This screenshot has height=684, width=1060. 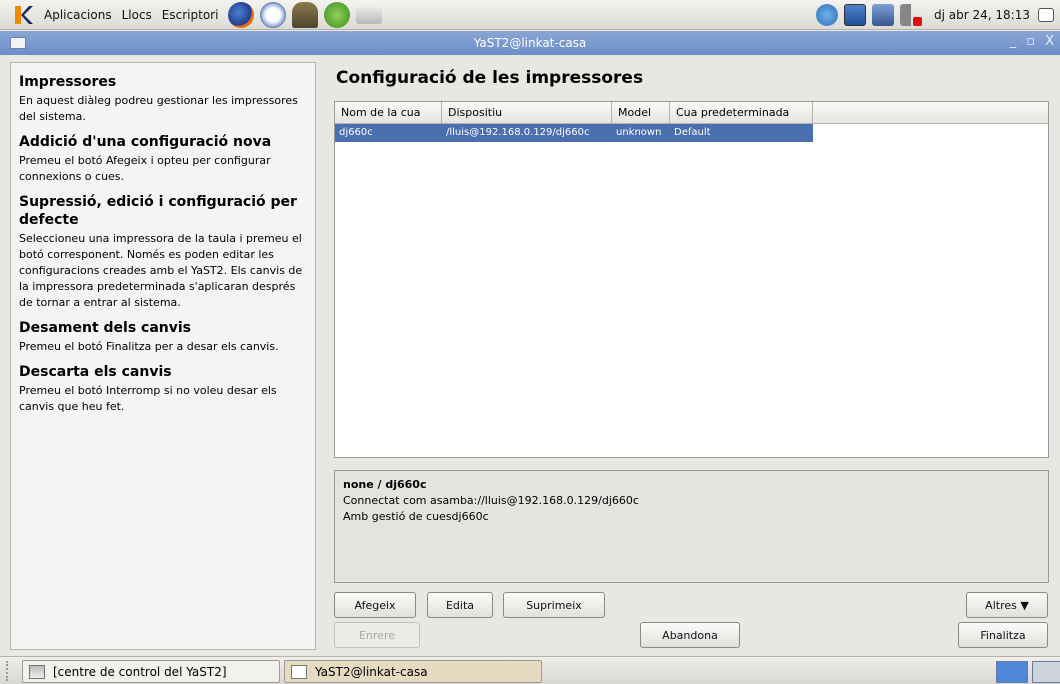 What do you see at coordinates (356, 132) in the screenshot?
I see `cell-queue: dj660c` at bounding box center [356, 132].